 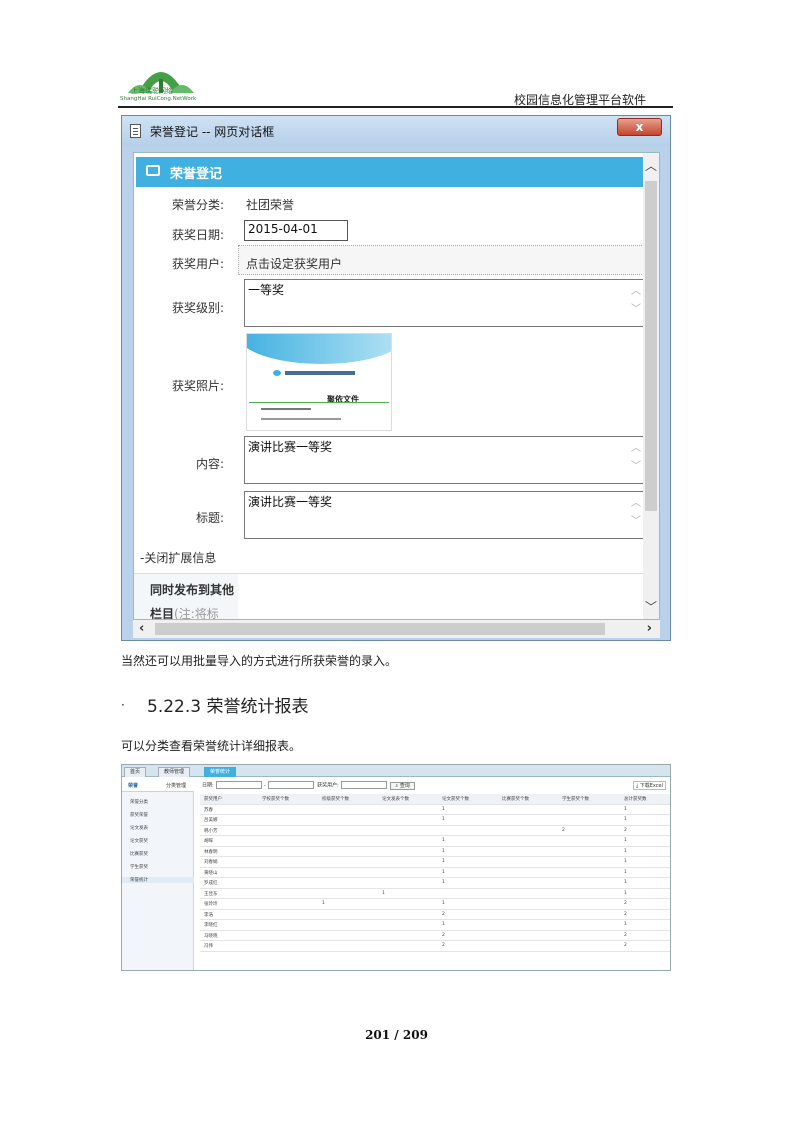 What do you see at coordinates (184, 613) in the screenshot?
I see `publish-label-note: 栏目(注:将标` at bounding box center [184, 613].